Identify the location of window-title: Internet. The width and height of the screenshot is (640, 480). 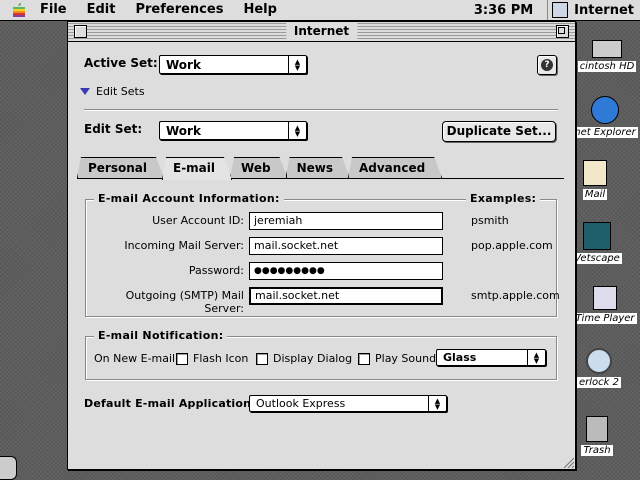
(321, 31).